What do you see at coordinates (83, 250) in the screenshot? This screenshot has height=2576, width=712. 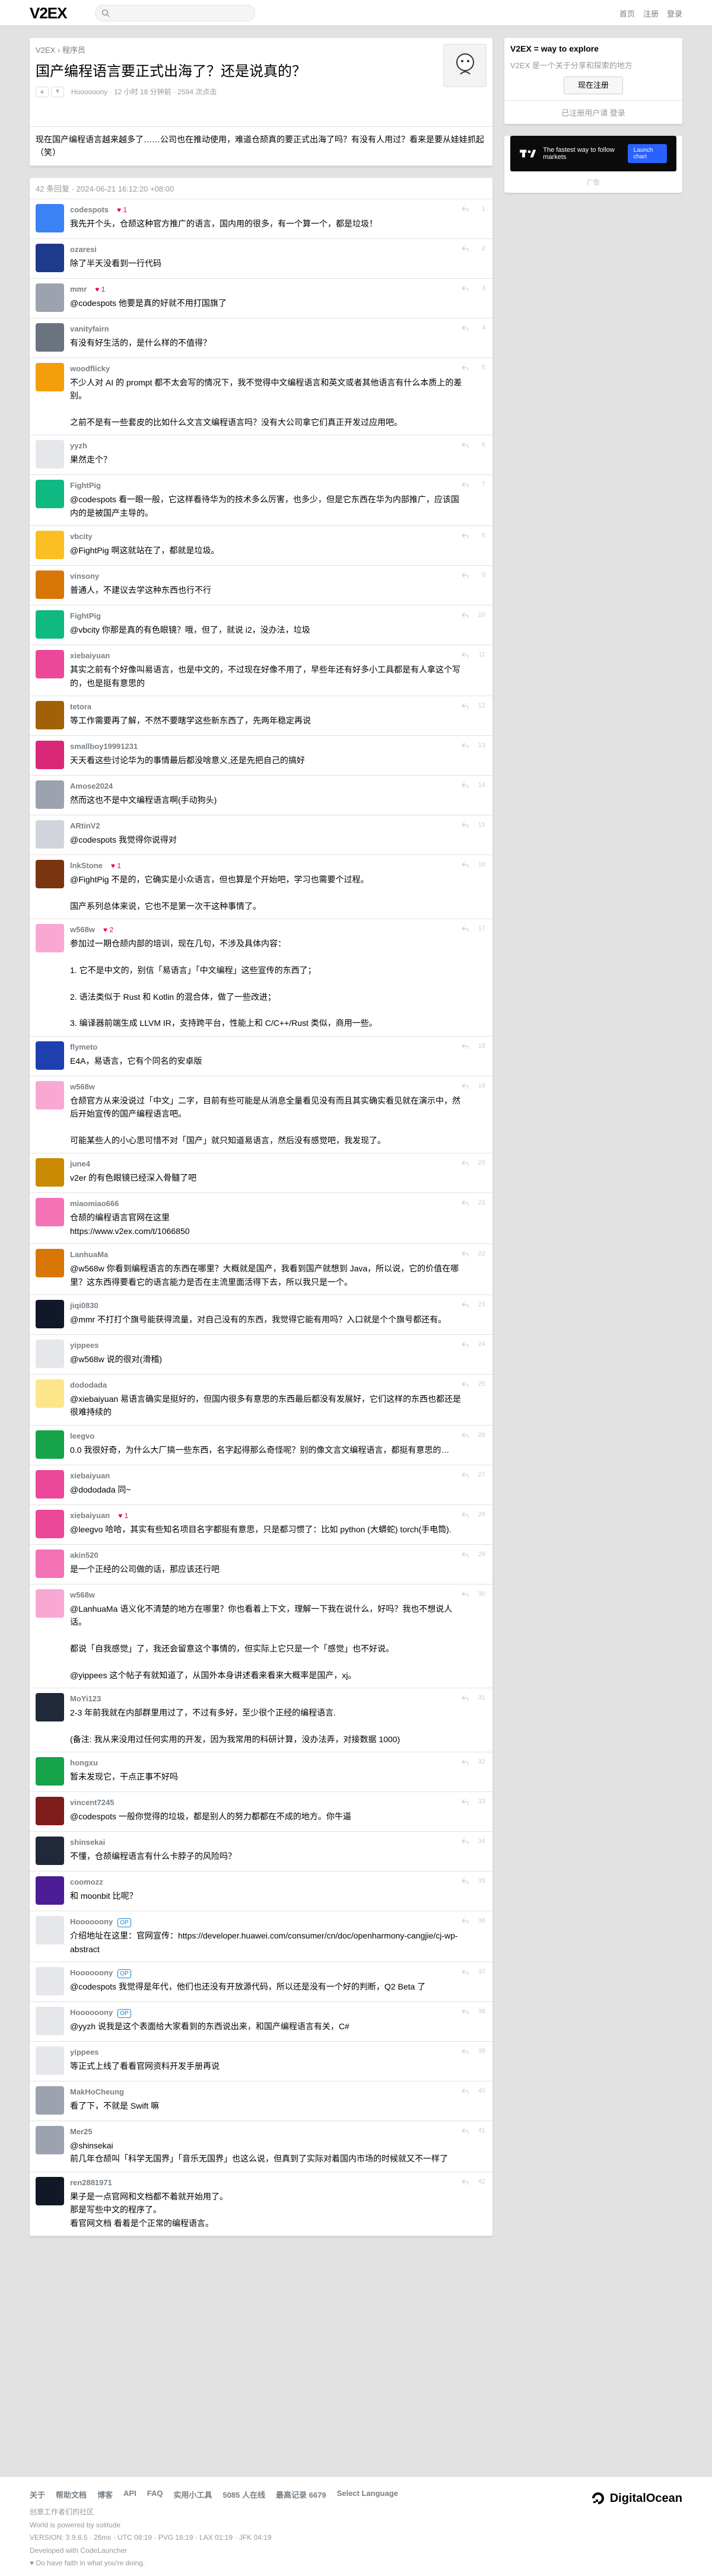 I see `reply-username: ozaresi` at bounding box center [83, 250].